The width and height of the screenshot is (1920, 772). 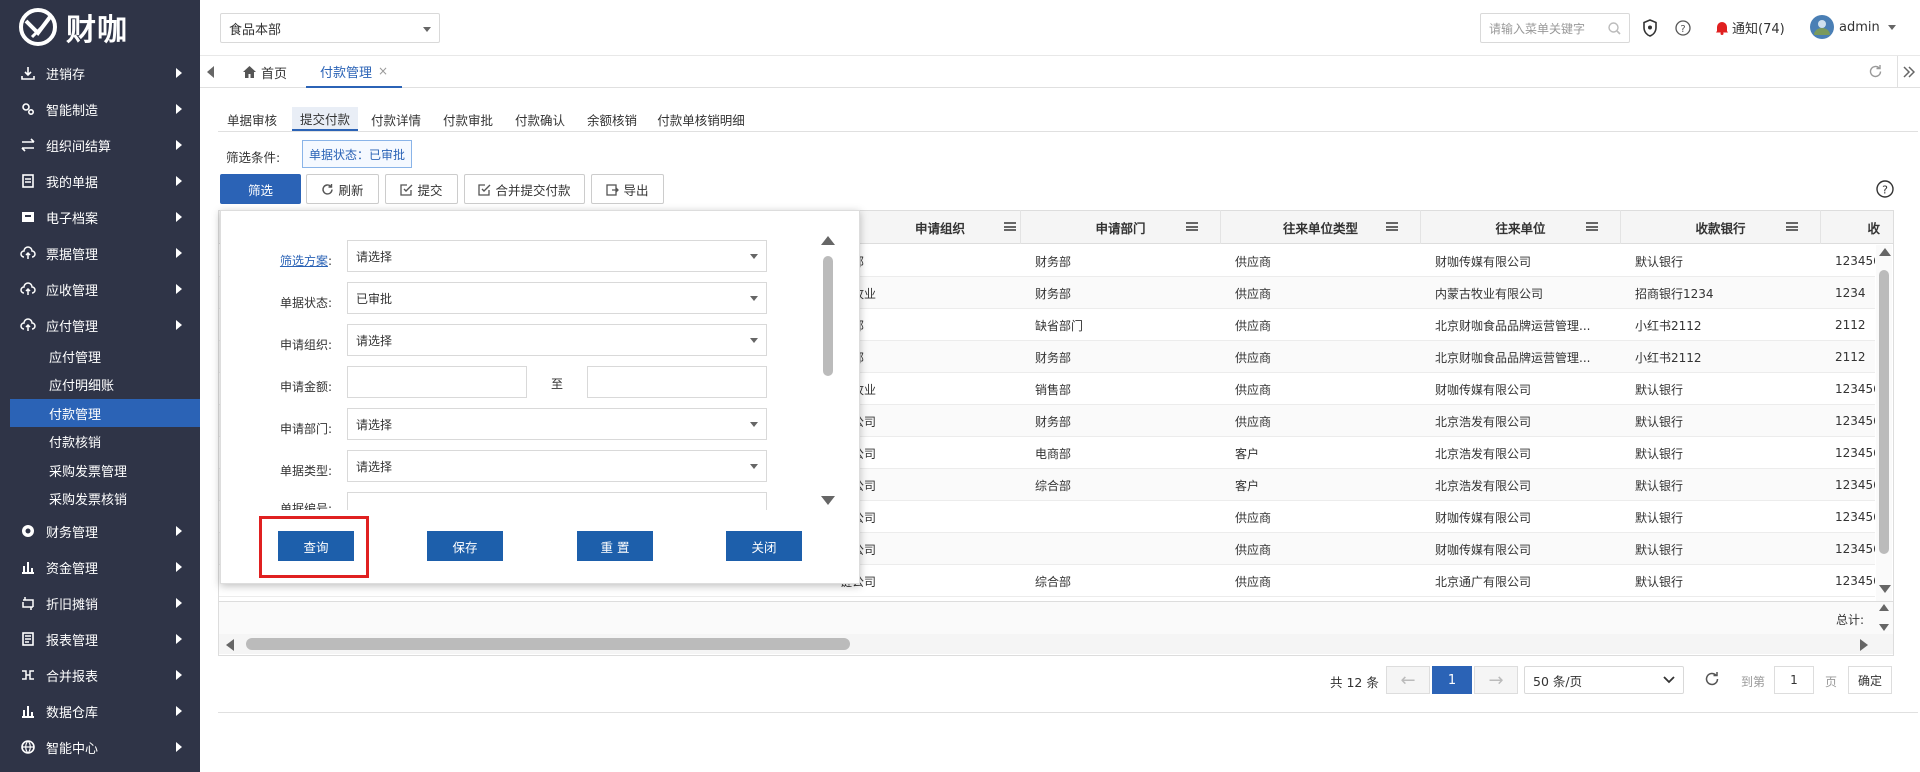 What do you see at coordinates (100, 73) in the screenshot?
I see `sidebar-item-jxc: 进销存` at bounding box center [100, 73].